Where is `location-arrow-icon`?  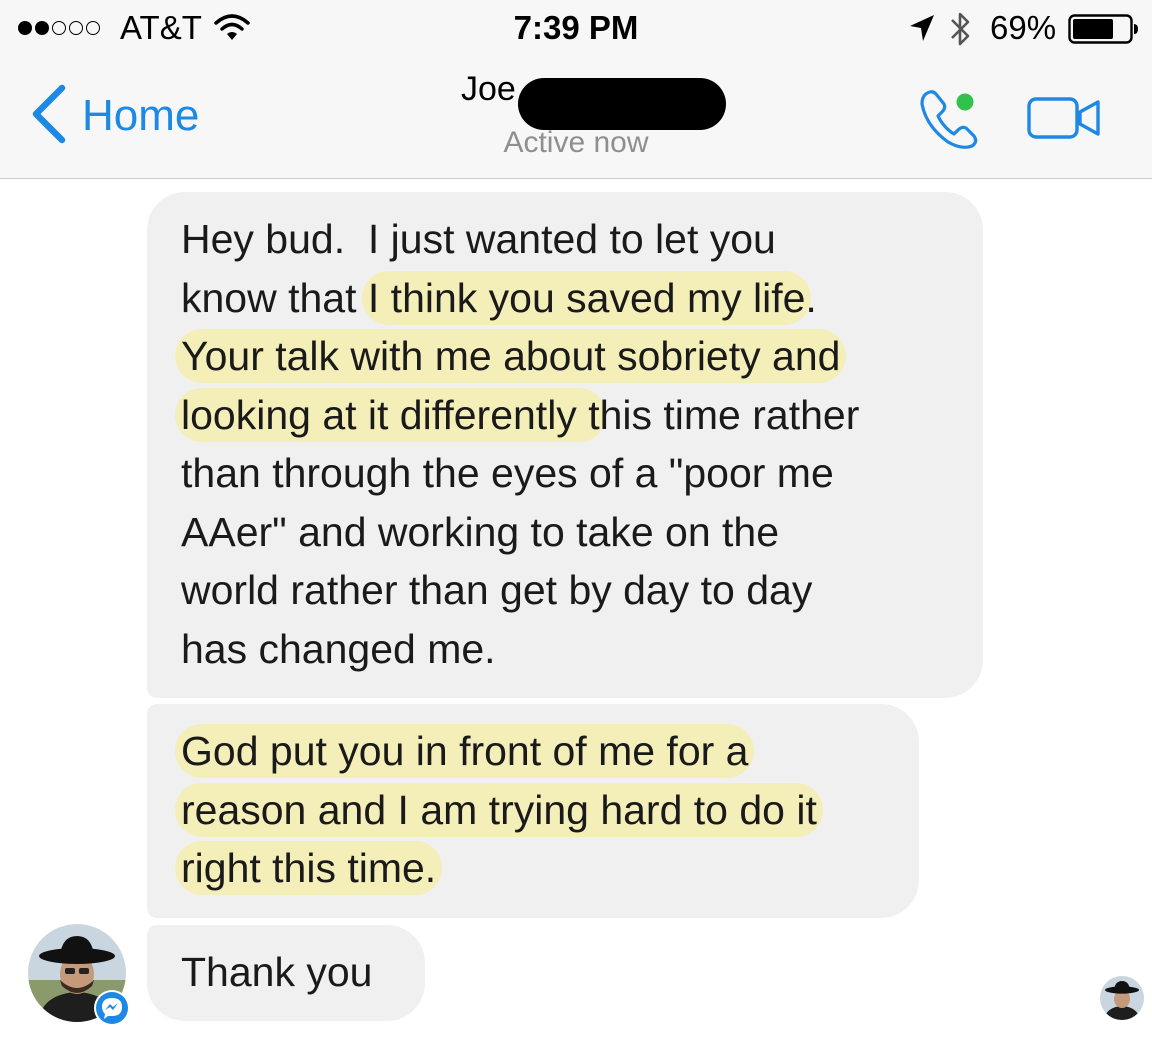 location-arrow-icon is located at coordinates (922, 30).